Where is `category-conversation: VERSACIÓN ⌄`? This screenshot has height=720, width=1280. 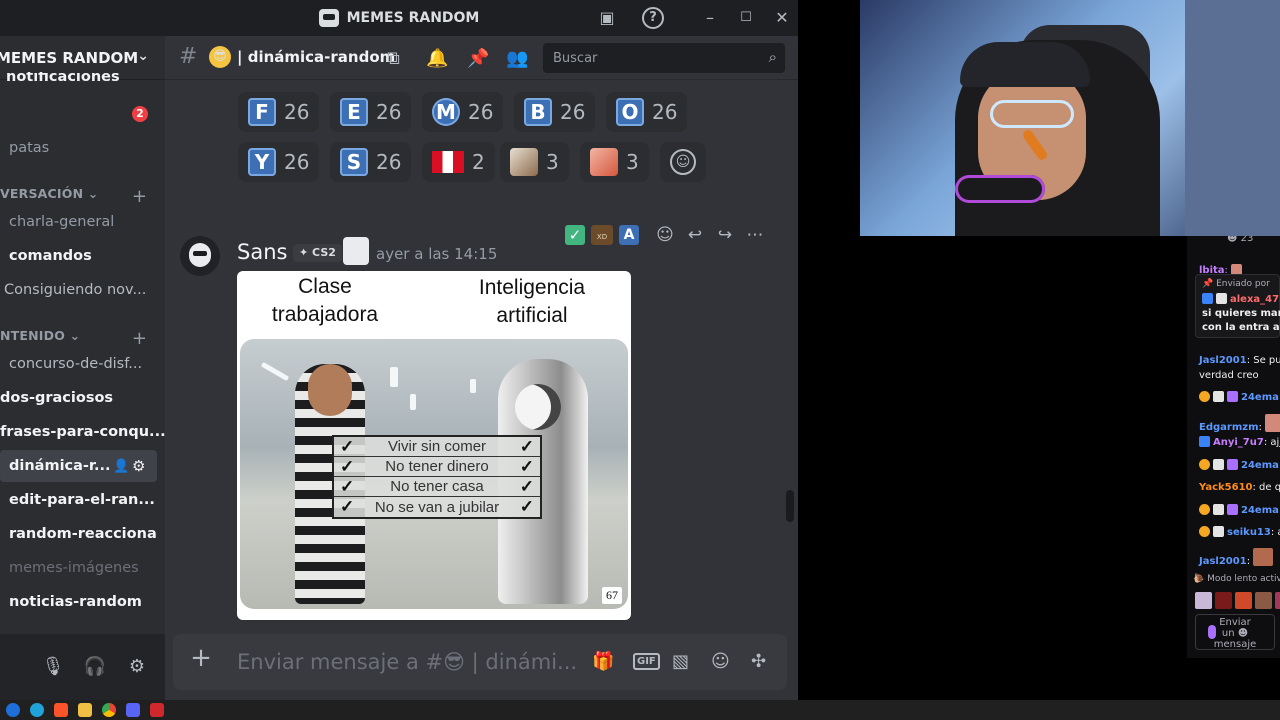 category-conversation: VERSACIÓN ⌄ is located at coordinates (49, 193).